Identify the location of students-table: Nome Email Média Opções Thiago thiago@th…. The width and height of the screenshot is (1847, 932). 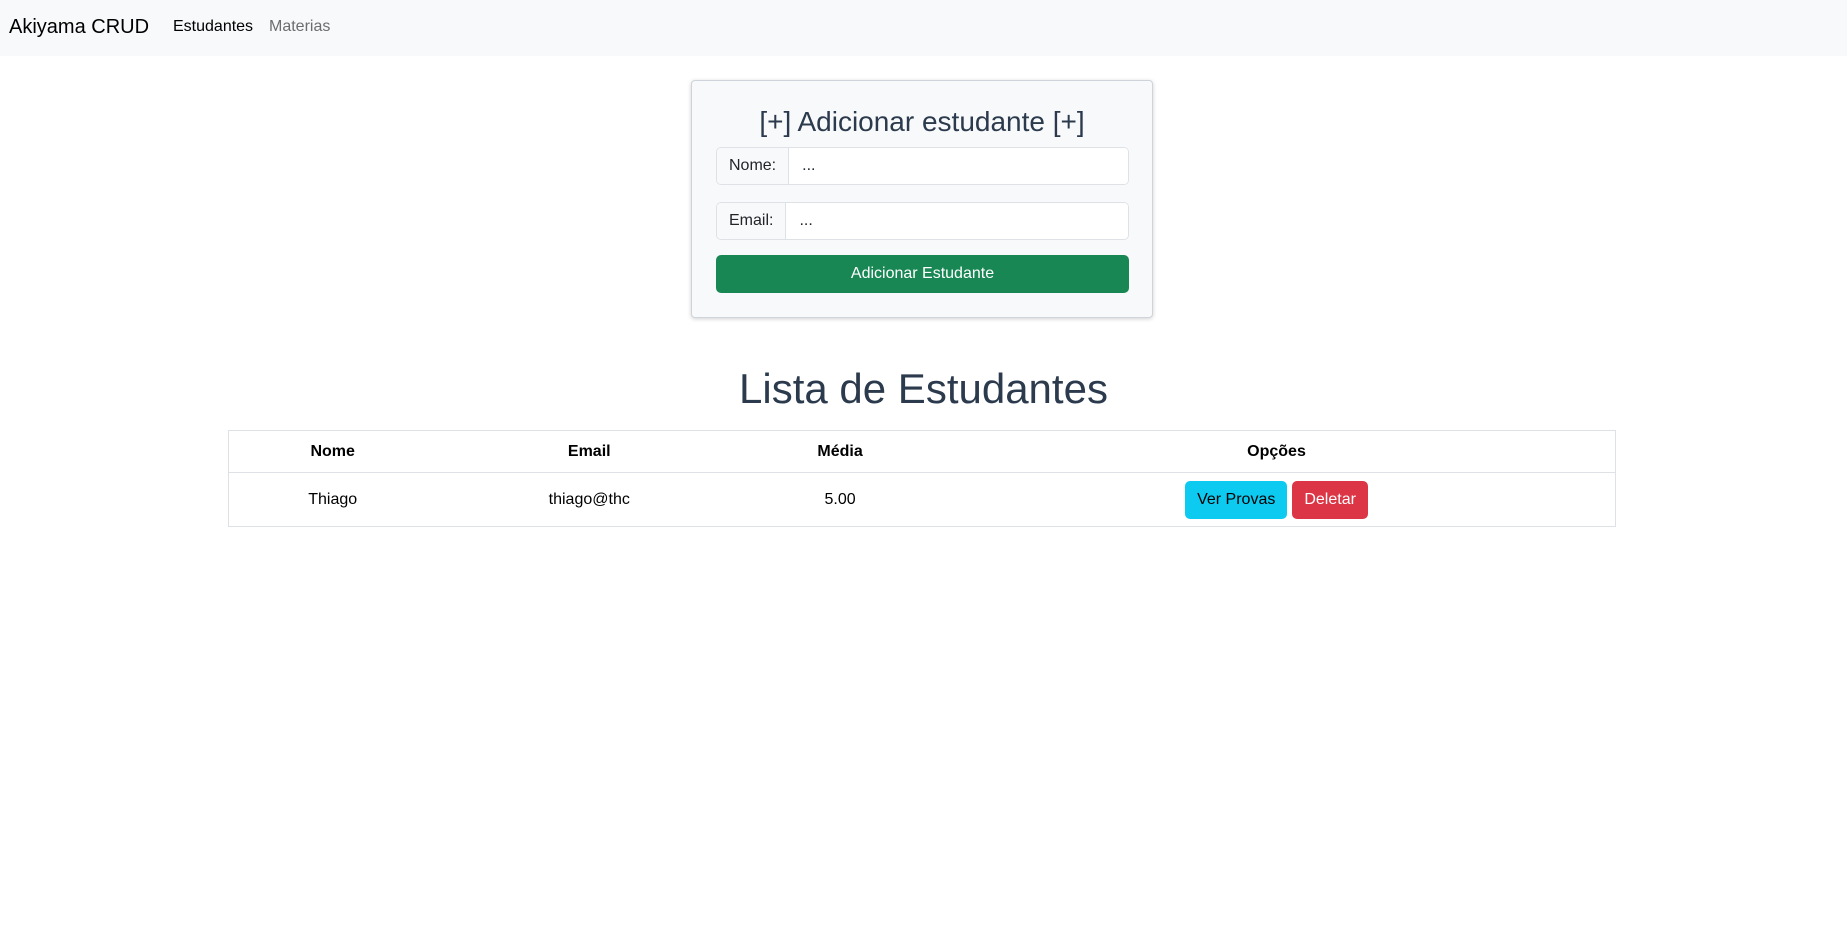
(922, 478).